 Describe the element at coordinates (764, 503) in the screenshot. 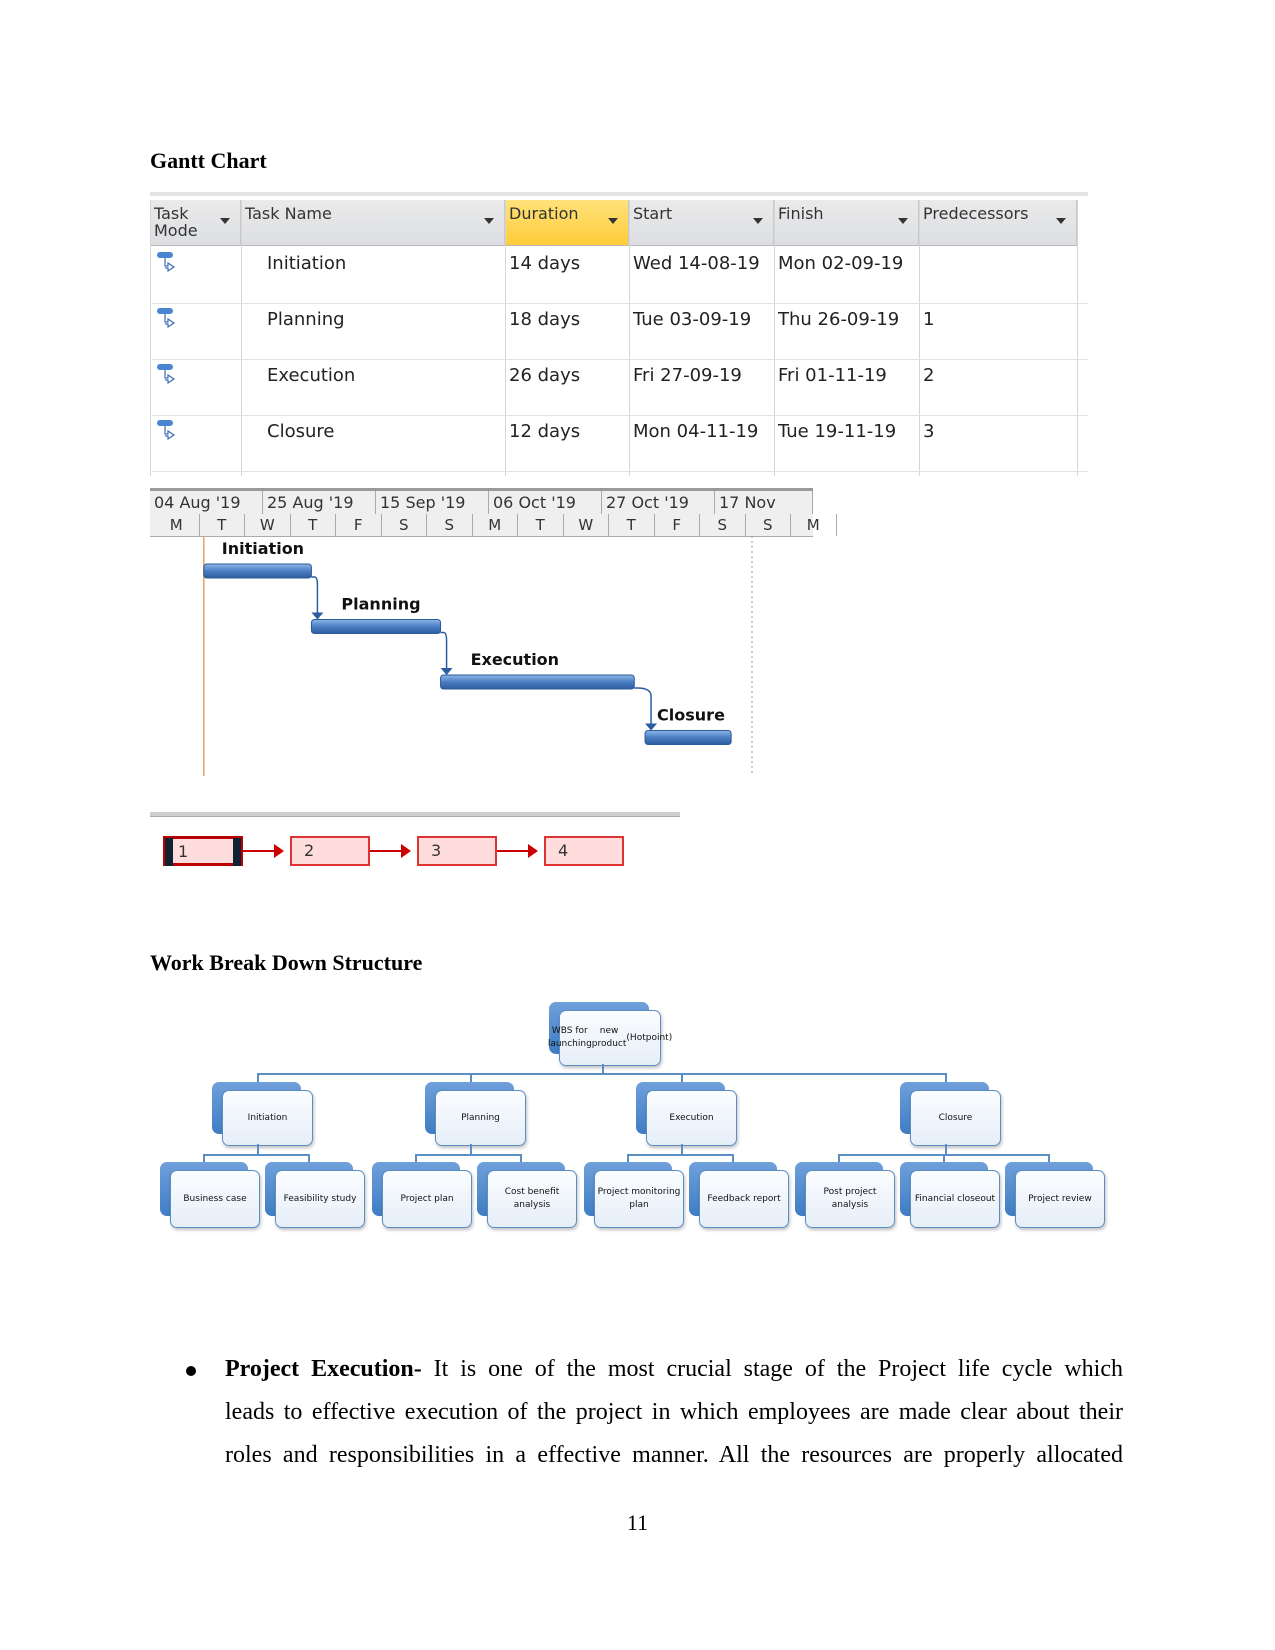

I see `timescale-major-label: 17 Nov` at that location.